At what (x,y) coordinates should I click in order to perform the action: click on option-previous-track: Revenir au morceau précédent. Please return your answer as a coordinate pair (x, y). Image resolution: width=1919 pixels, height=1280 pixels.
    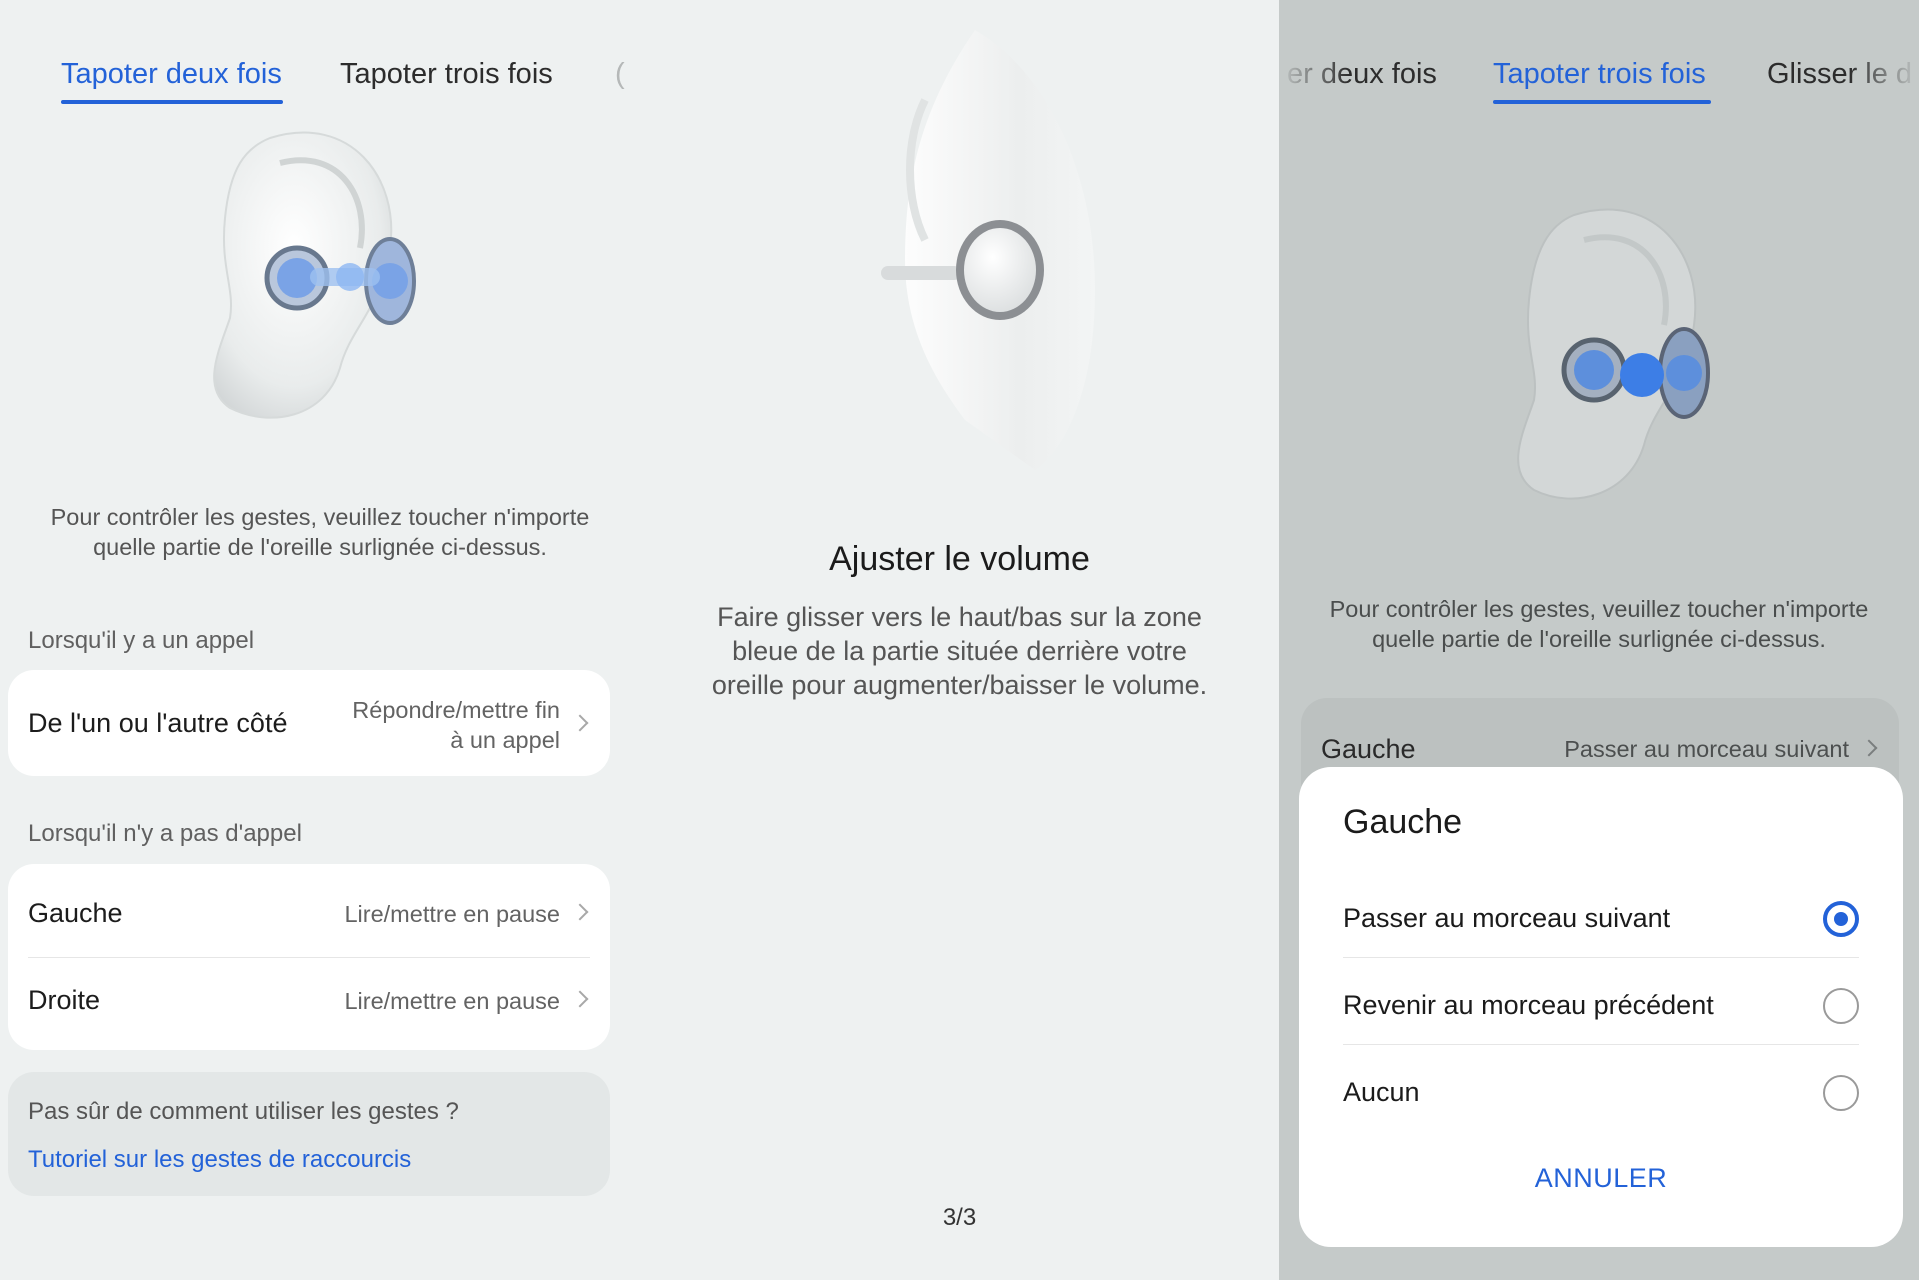
    Looking at the image, I should click on (1601, 1007).